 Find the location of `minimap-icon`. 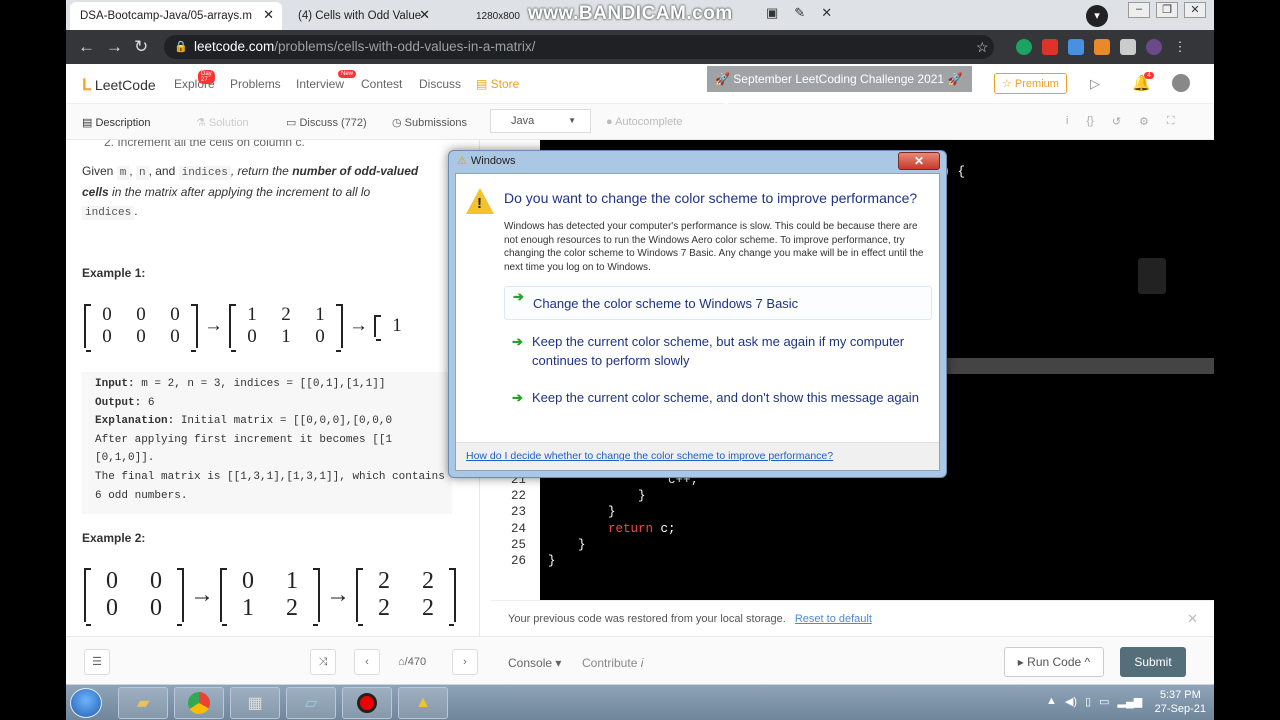

minimap-icon is located at coordinates (1152, 276).